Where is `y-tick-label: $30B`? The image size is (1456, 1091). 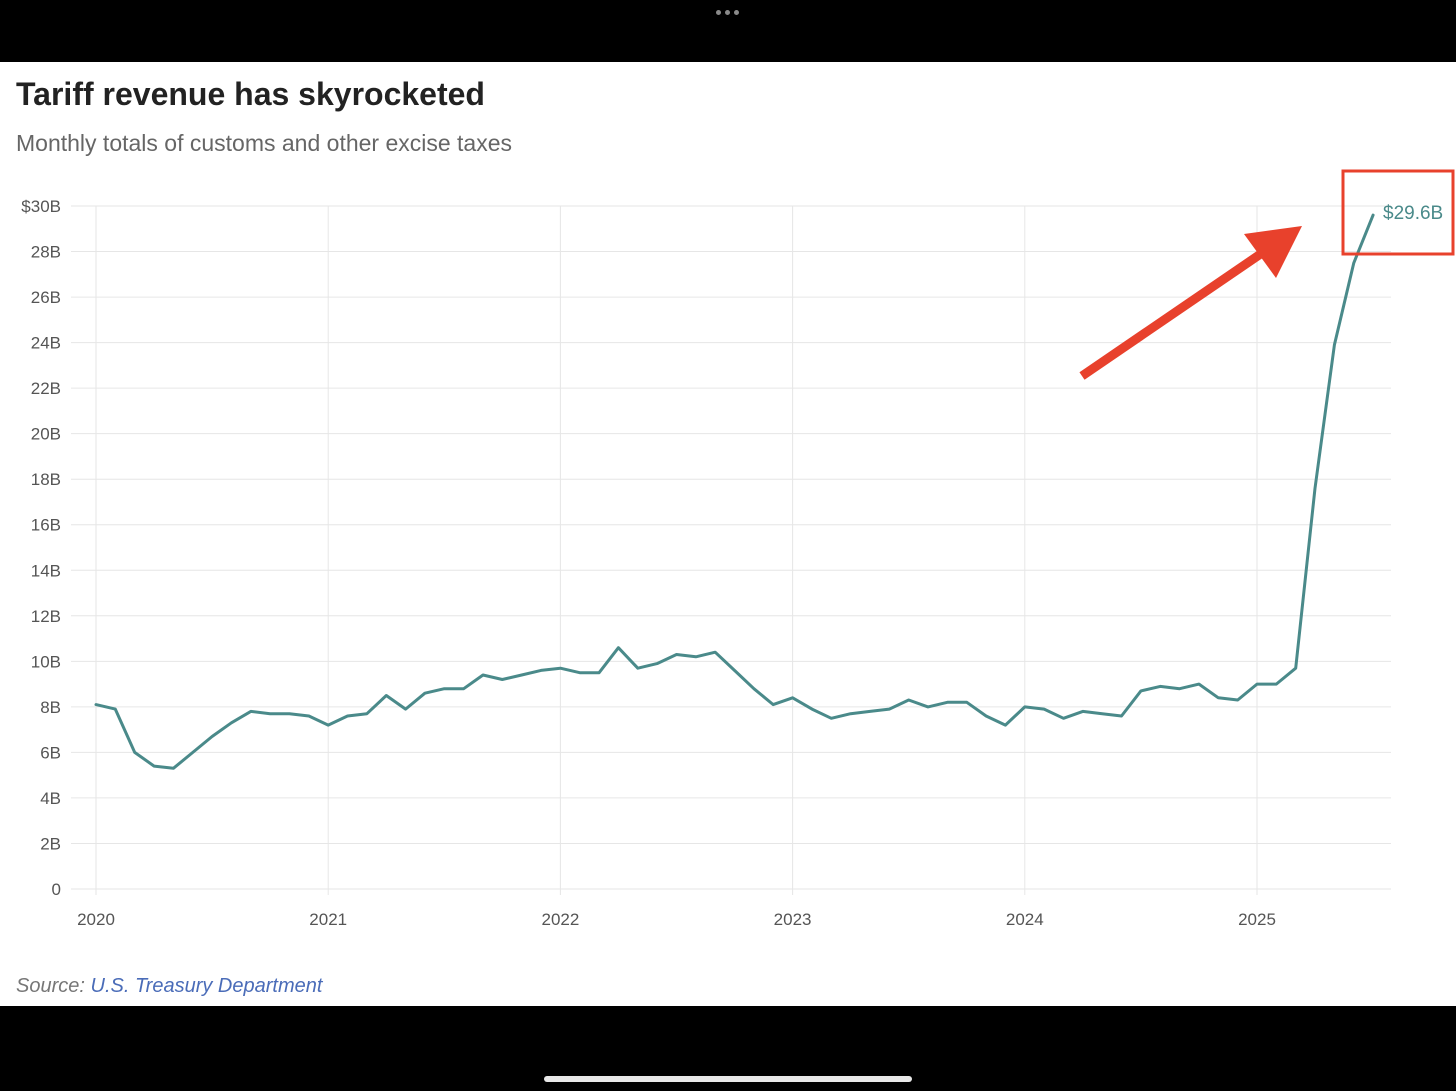 y-tick-label: $30B is located at coordinates (41, 206).